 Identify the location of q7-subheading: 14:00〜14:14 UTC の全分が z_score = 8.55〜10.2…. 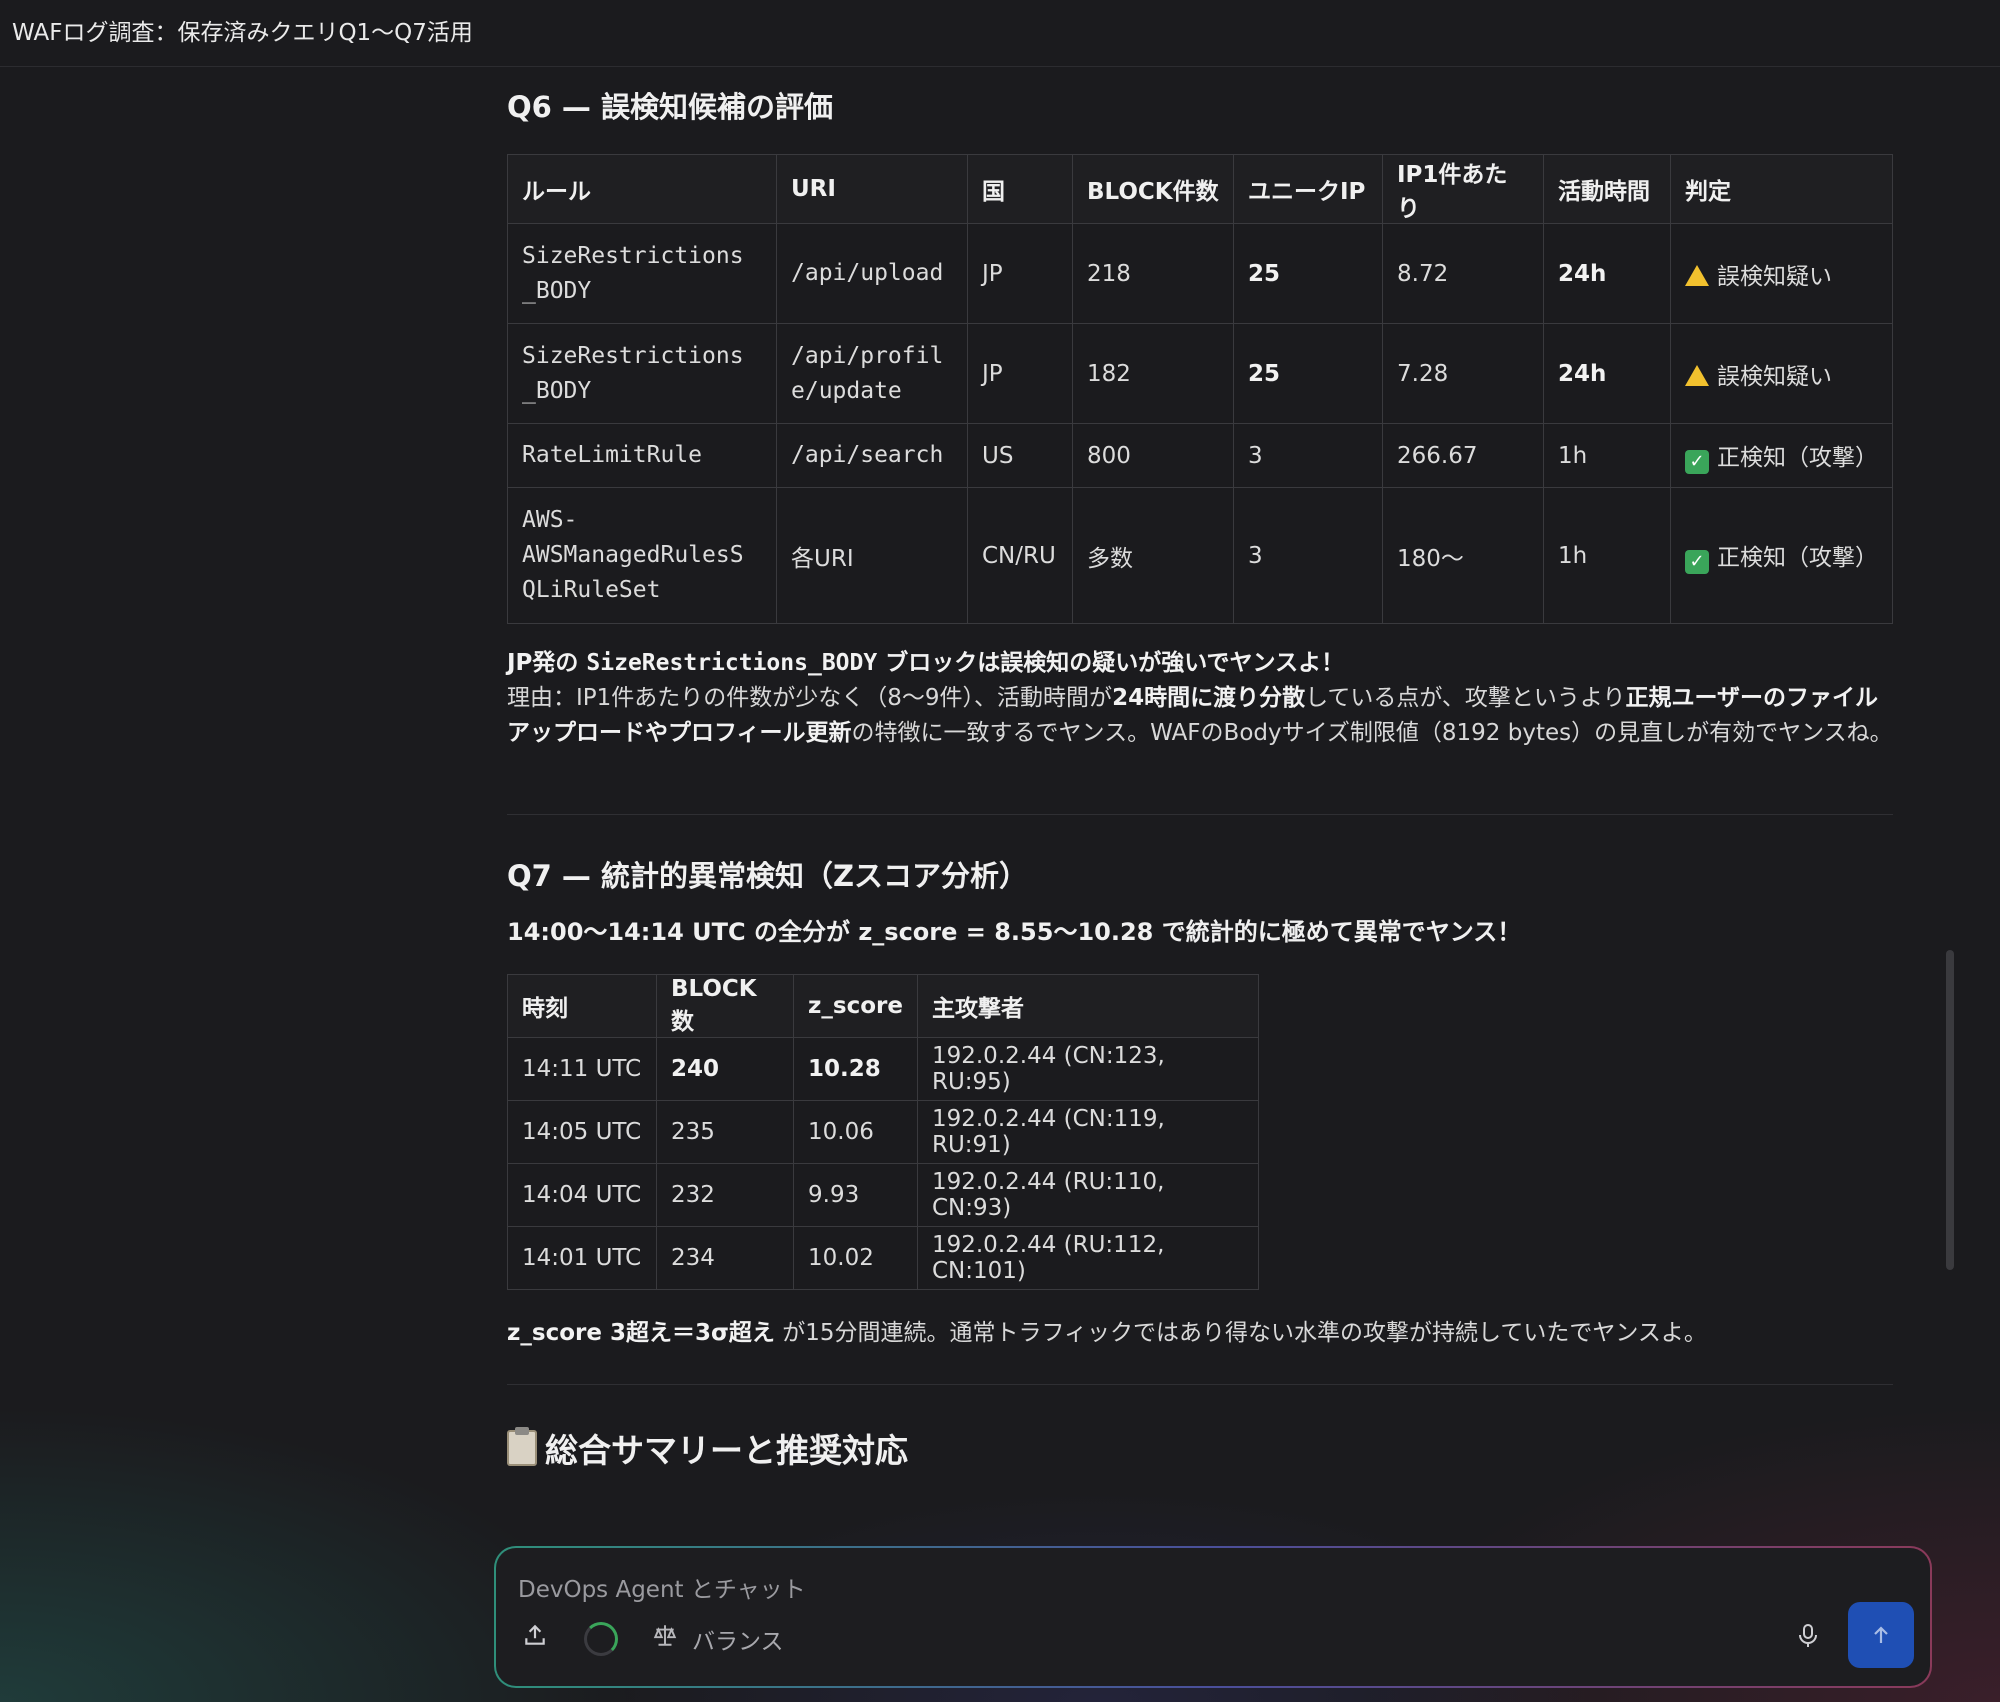
(1014, 932).